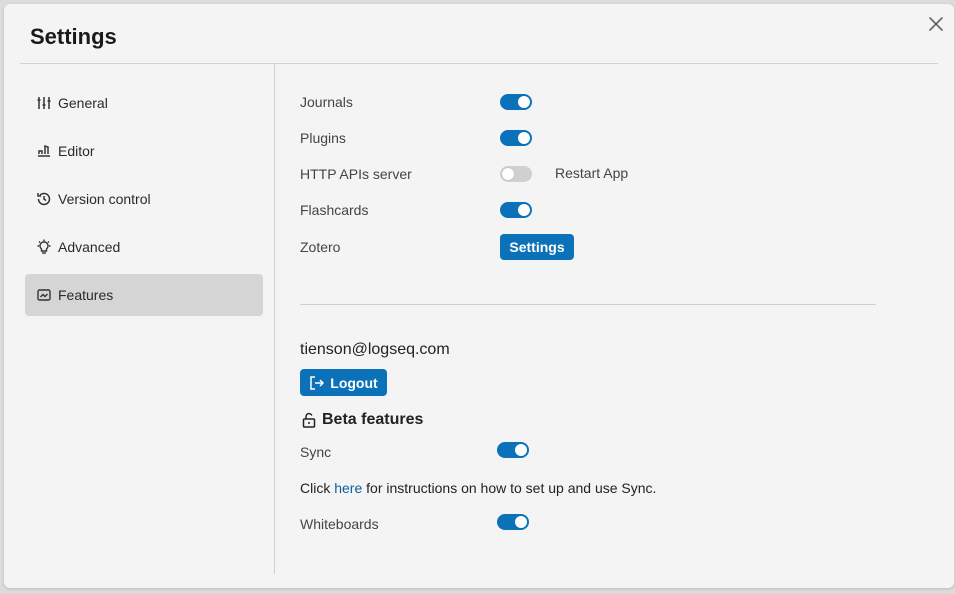 This screenshot has height=594, width=955. Describe the element at coordinates (354, 382) in the screenshot. I see `logout-label: Logout` at that location.